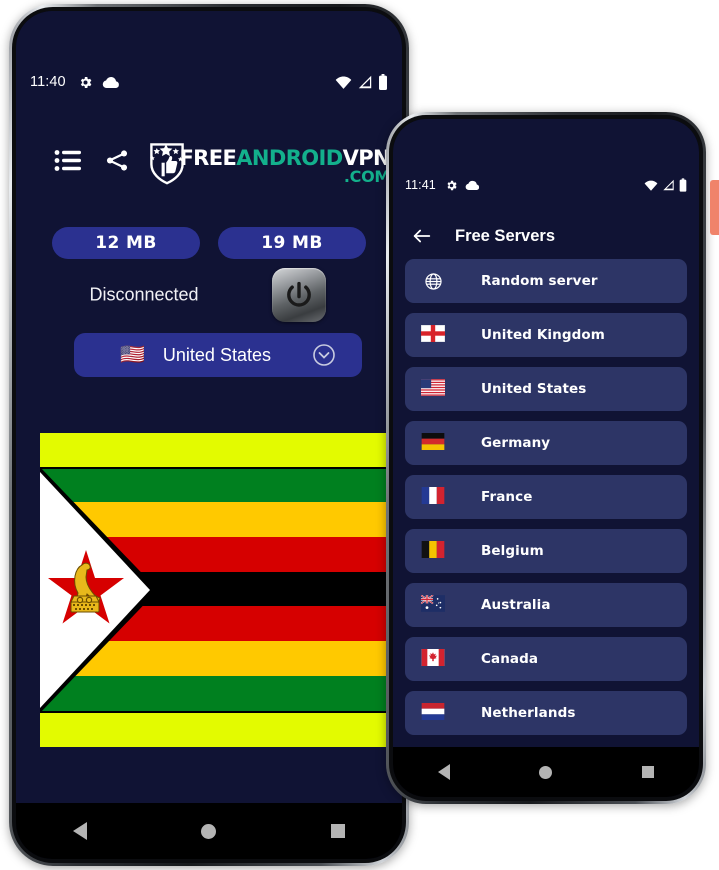  Describe the element at coordinates (546, 659) in the screenshot. I see `list-item: Canada` at that location.